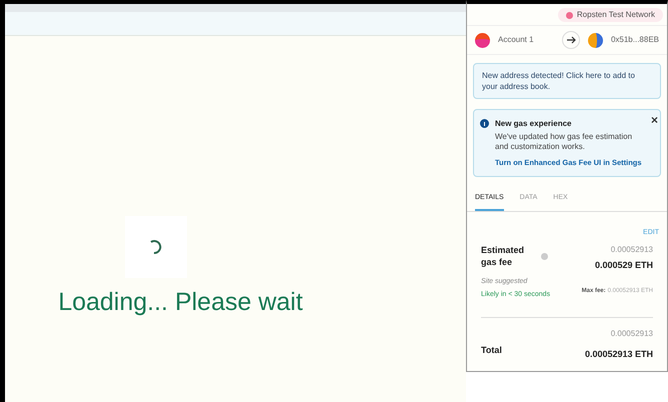 The width and height of the screenshot is (668, 402). I want to click on total-label: Total, so click(491, 350).